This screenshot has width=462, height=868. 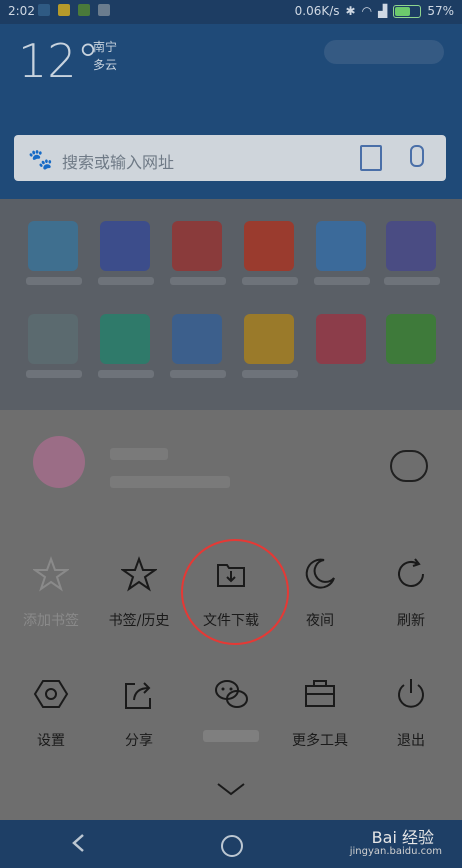 I want to click on menu-label: 设置, so click(x=51, y=741).